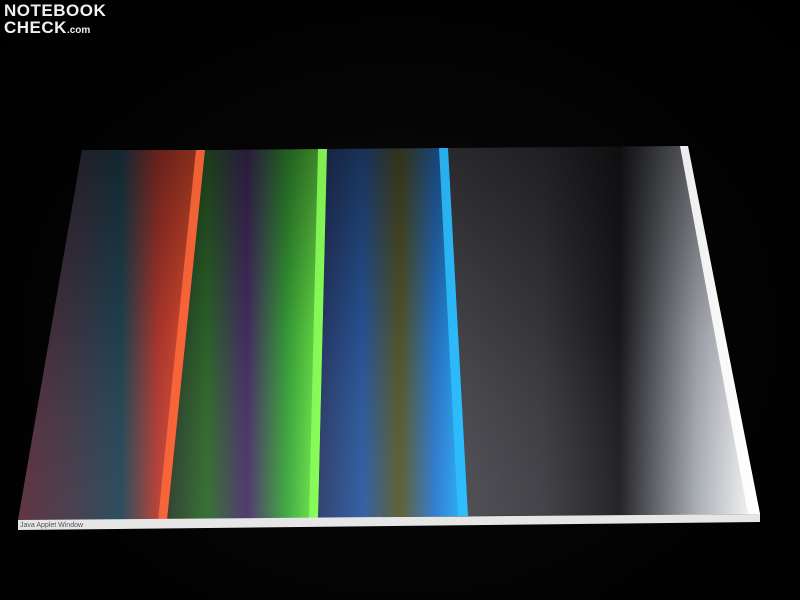  I want to click on logo-line-2: CHECK.com, so click(55, 27).